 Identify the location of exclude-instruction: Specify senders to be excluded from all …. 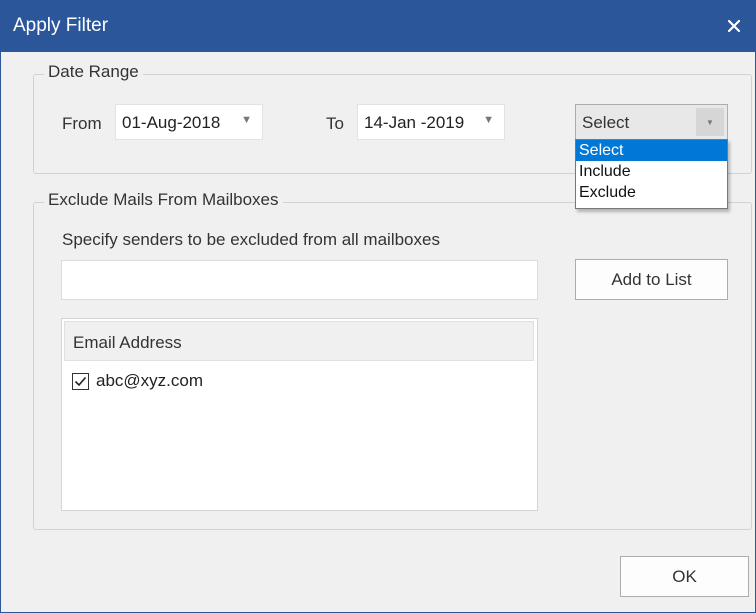
(251, 239).